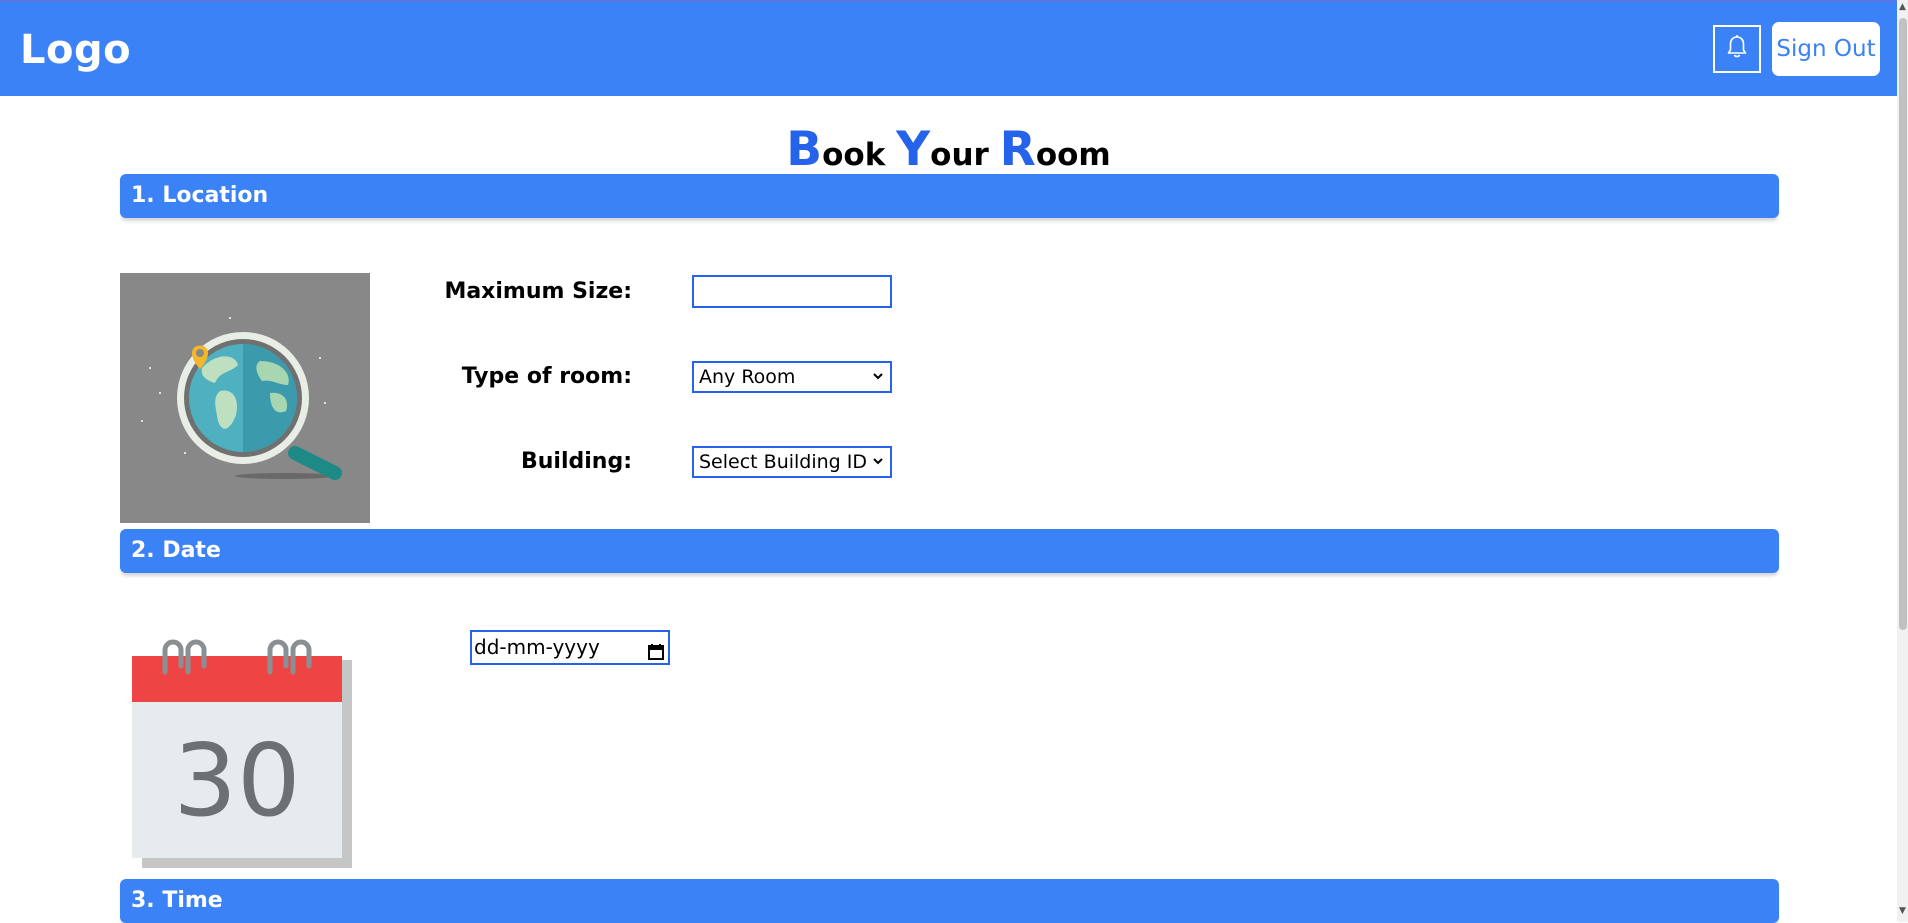 This screenshot has width=1908, height=923. Describe the element at coordinates (1903, 324) in the screenshot. I see `scrollbar-thumb` at that location.